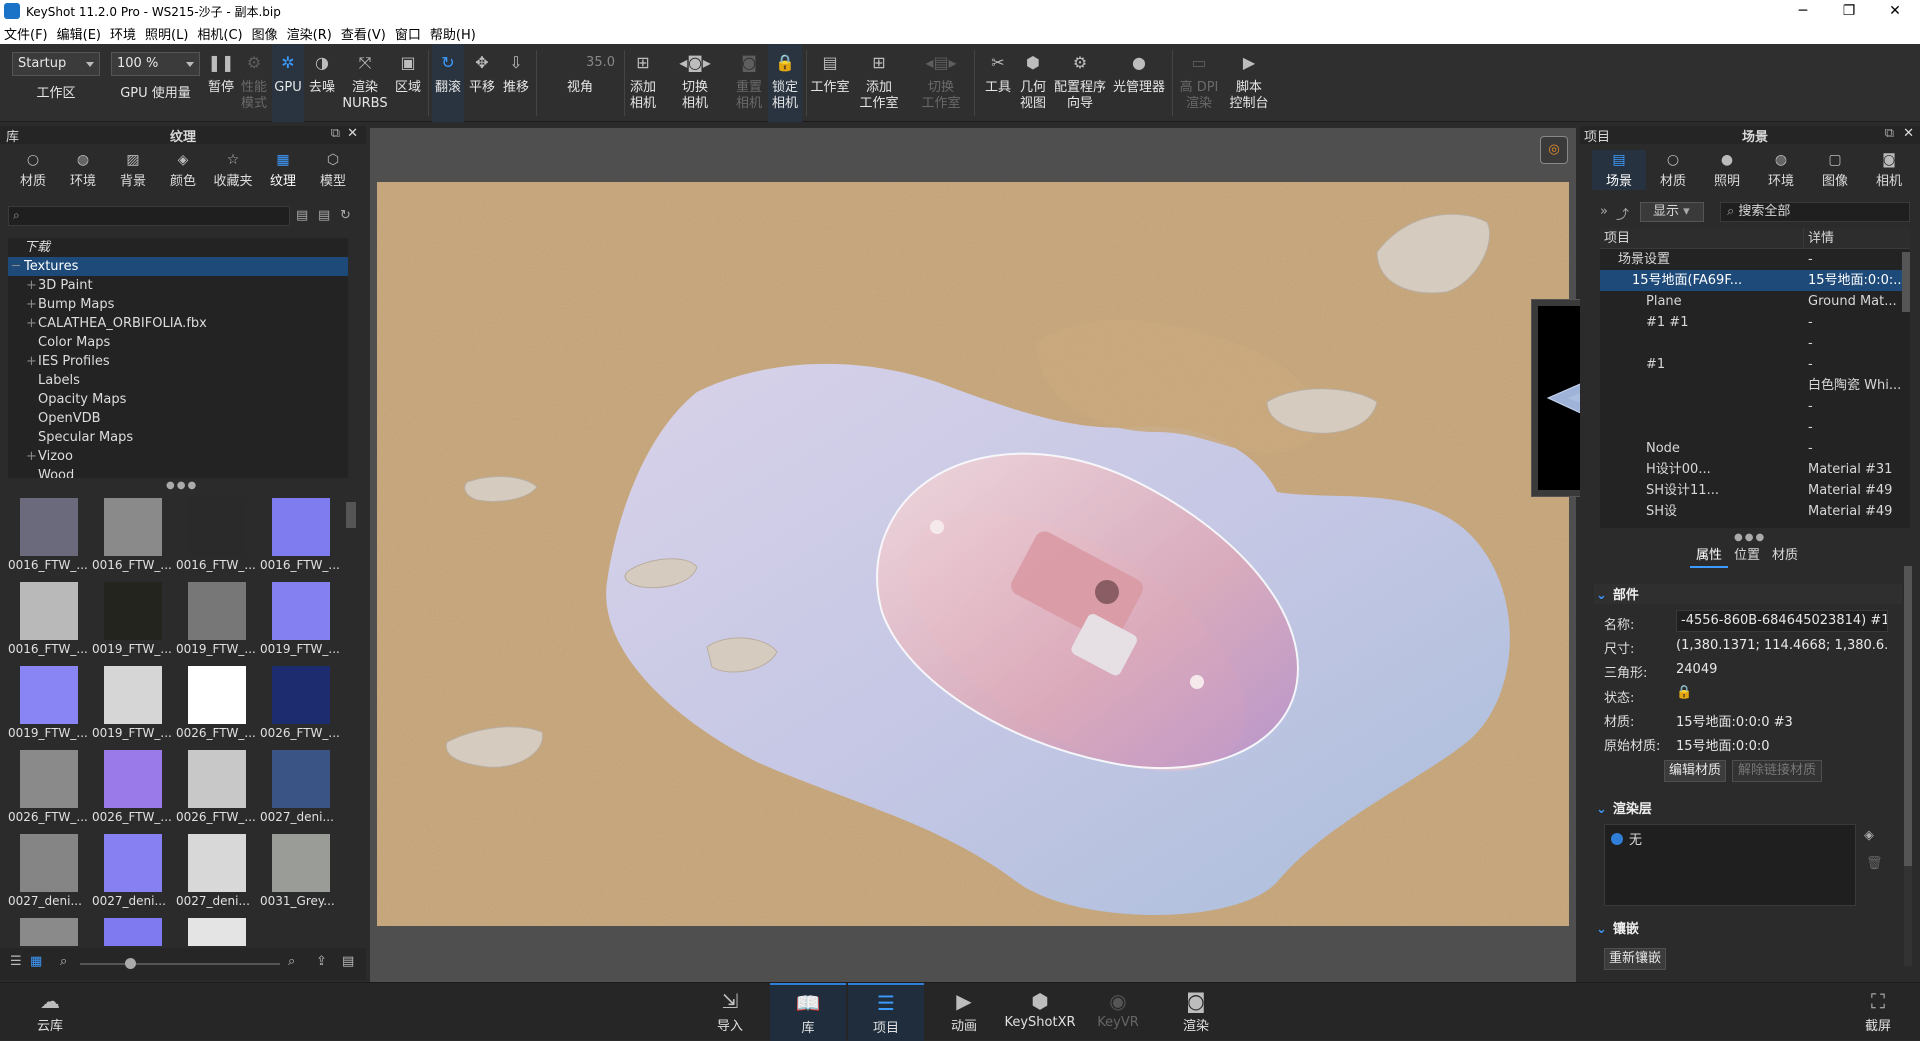 This screenshot has width=1920, height=1041. What do you see at coordinates (178, 399) in the screenshot?
I see `tree-item: Opacity Maps` at bounding box center [178, 399].